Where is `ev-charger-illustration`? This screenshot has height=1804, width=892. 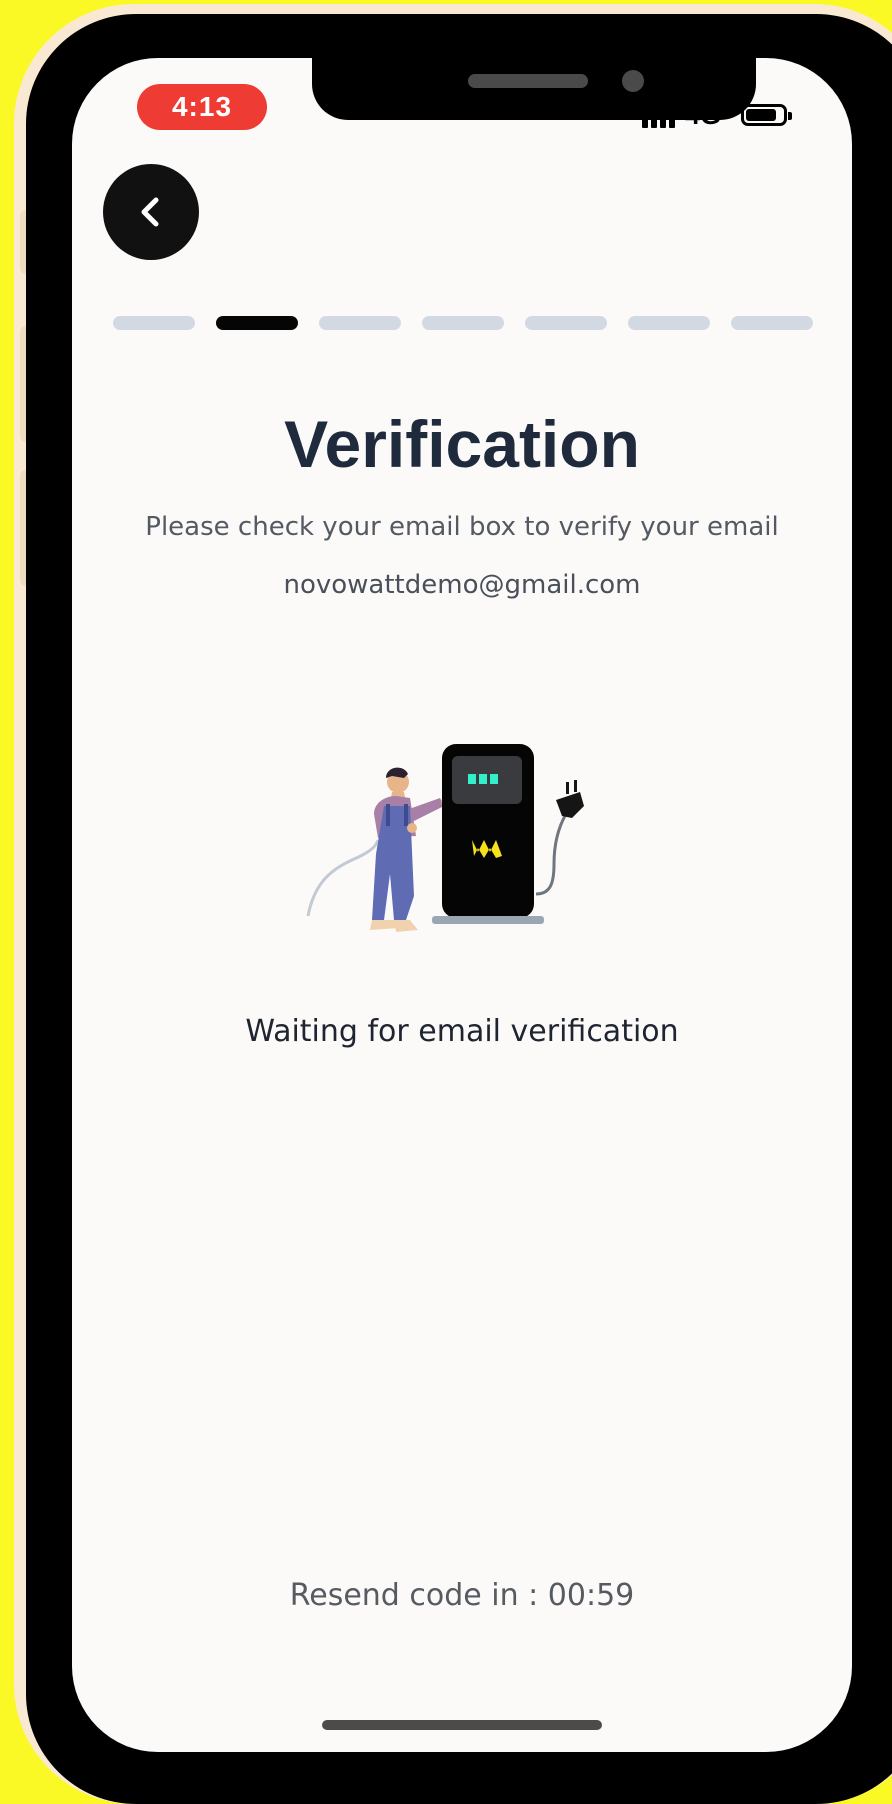
ev-charger-illustration is located at coordinates (445, 838).